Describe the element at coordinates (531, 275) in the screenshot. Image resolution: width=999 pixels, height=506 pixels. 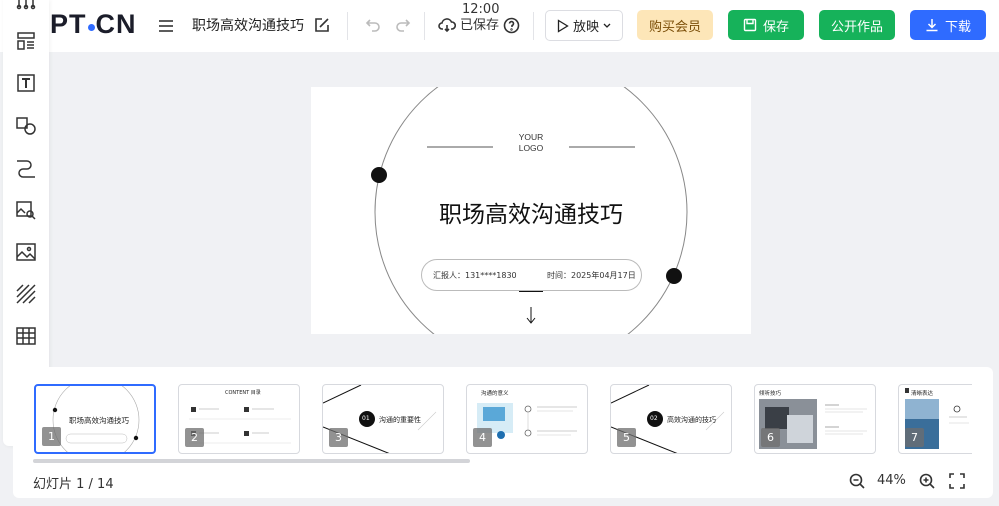
I see `slide-info-box: 汇报人：131****1830 时间：2025年04月17日` at that location.